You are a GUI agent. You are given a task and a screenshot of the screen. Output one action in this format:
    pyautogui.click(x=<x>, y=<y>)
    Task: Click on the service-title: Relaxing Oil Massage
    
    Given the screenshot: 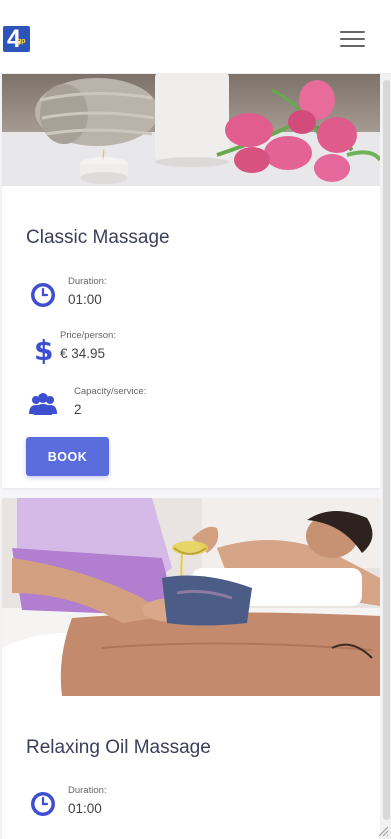 What is the action you would take?
    pyautogui.click(x=118, y=747)
    